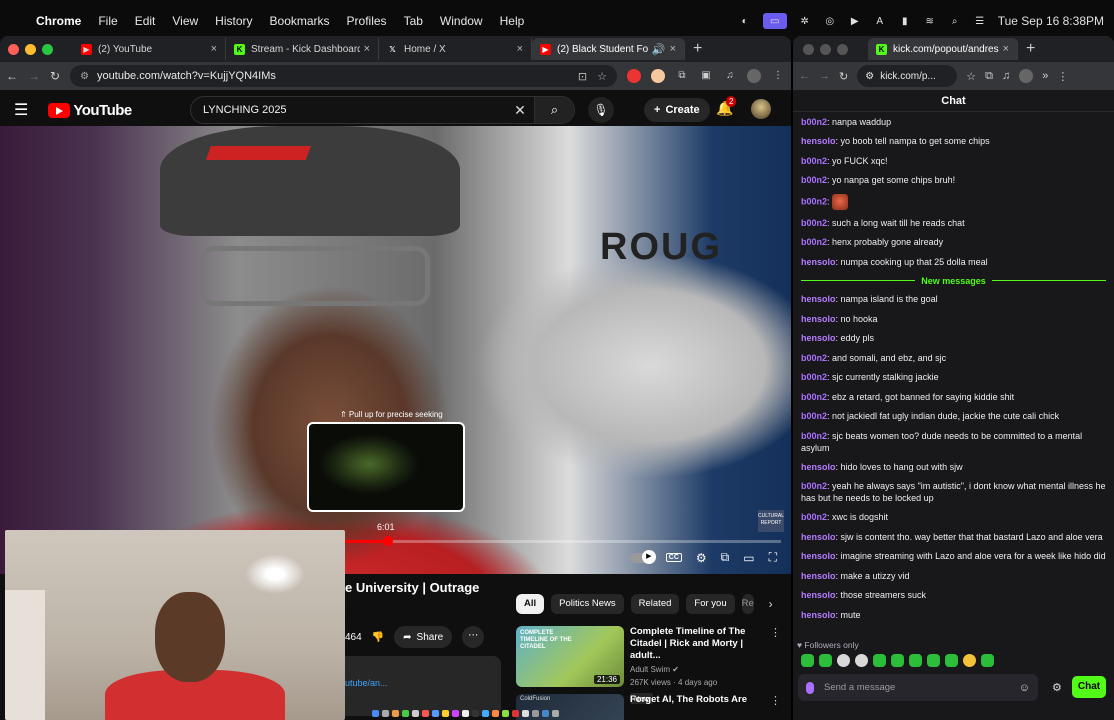 This screenshot has width=1114, height=720. I want to click on youtube-logo: YouTube, so click(90, 110).